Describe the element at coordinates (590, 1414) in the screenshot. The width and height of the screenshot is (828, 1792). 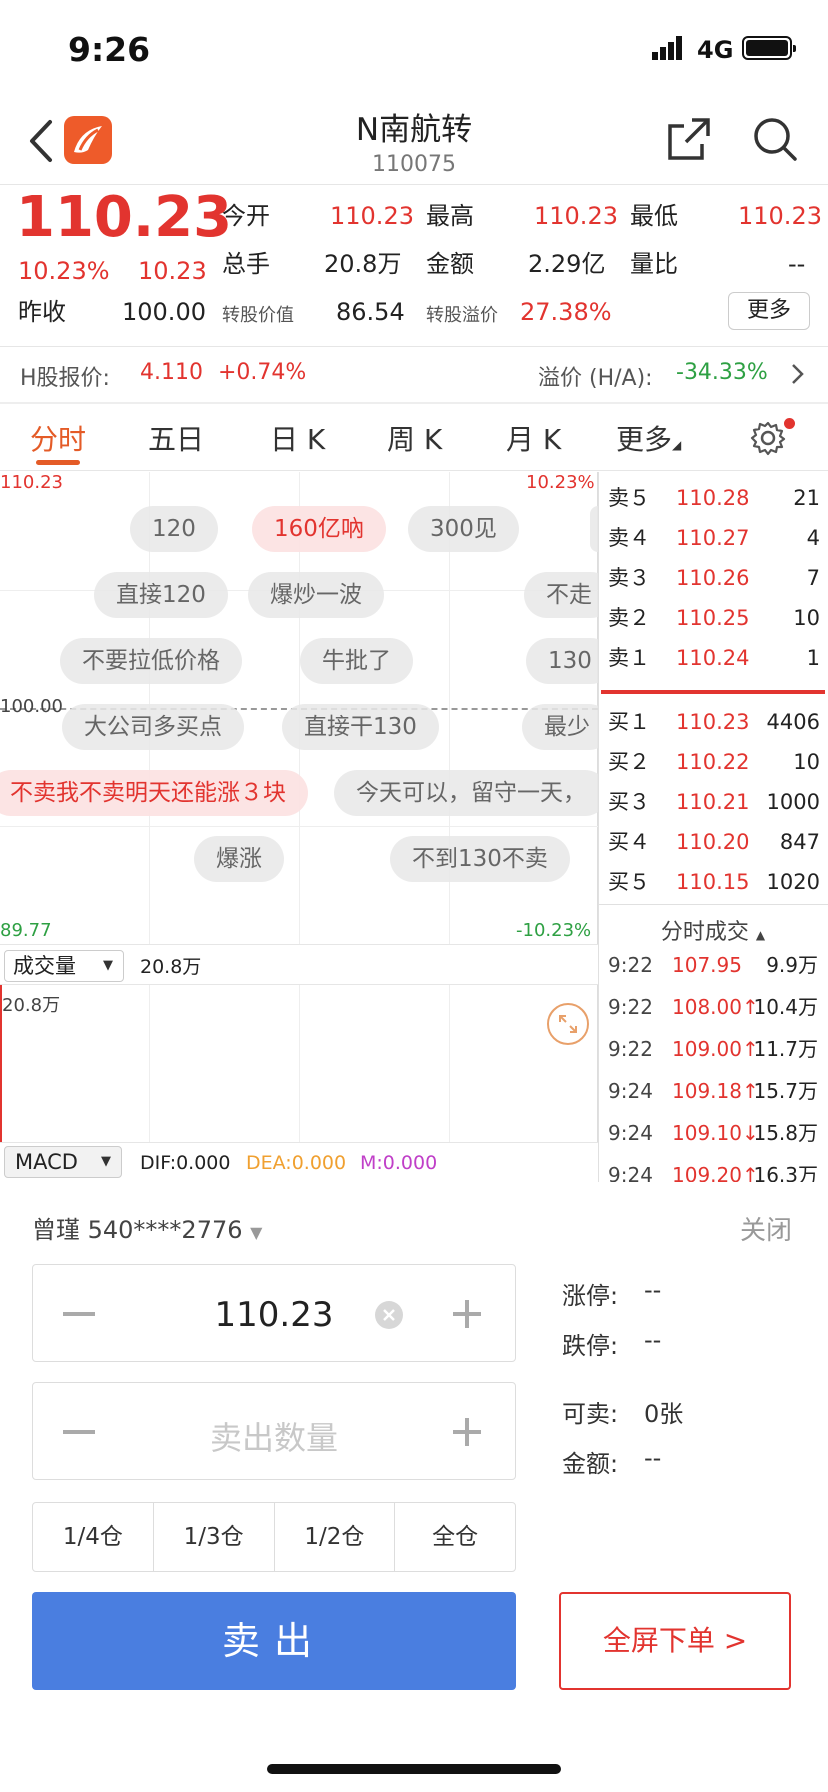
I see `sellable-label: 可卖:` at that location.